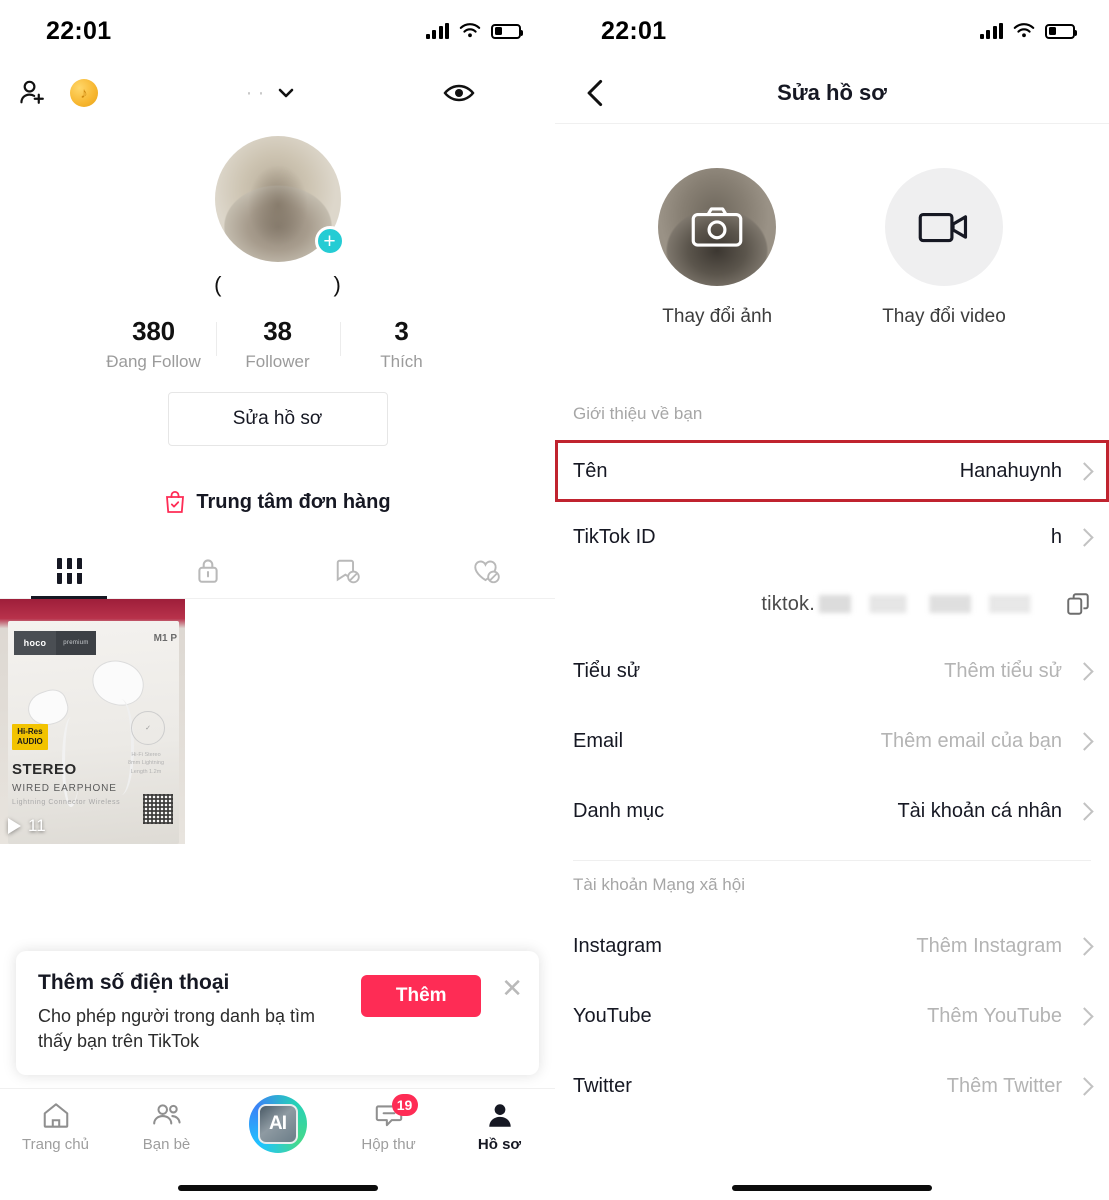 This screenshot has width=1109, height=1200. Describe the element at coordinates (832, 946) in the screenshot. I see `row-instagram: Instagram Thêm Instagram` at that location.